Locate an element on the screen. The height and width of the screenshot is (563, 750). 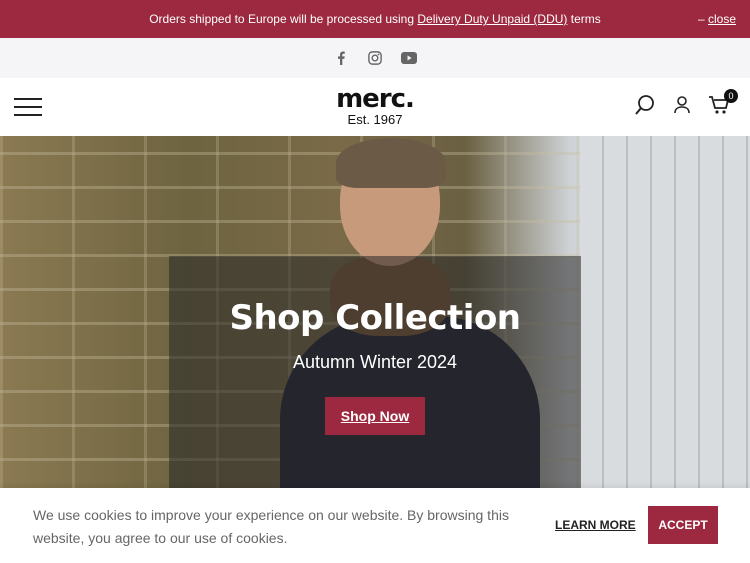
facebook-icon is located at coordinates (341, 58).